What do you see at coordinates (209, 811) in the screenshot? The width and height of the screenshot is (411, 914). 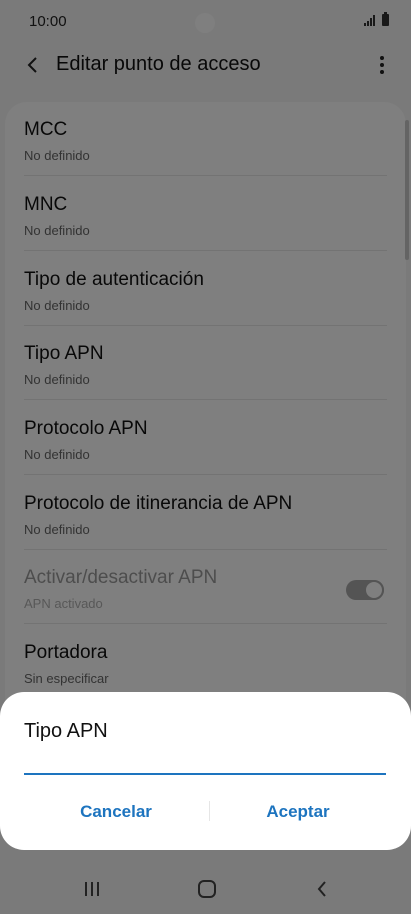 I see `button-divider` at bounding box center [209, 811].